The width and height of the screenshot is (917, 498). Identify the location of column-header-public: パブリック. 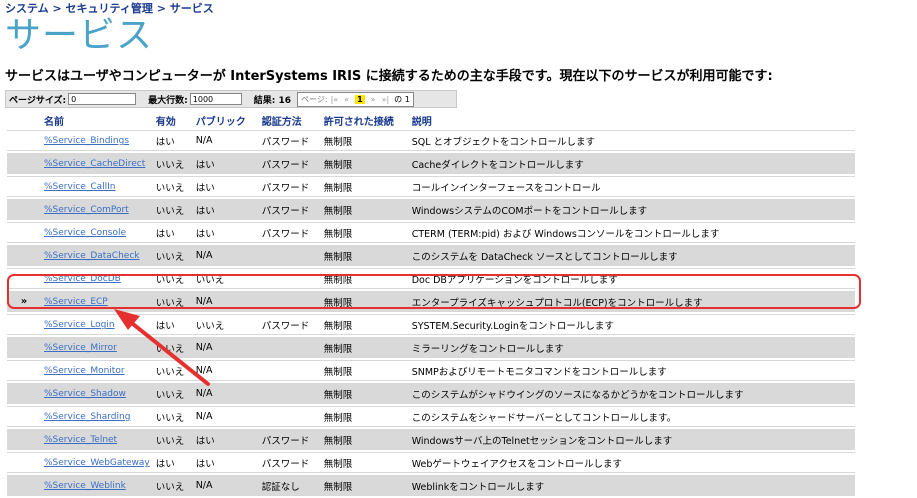
(226, 120).